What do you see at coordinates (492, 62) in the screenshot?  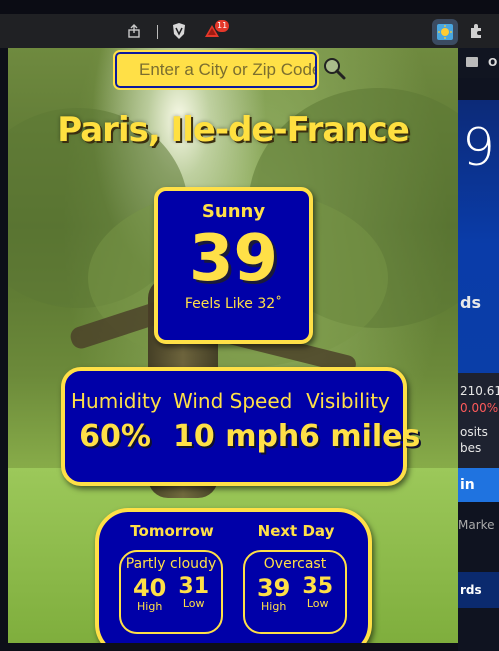 I see `bookmark-label: O` at bounding box center [492, 62].